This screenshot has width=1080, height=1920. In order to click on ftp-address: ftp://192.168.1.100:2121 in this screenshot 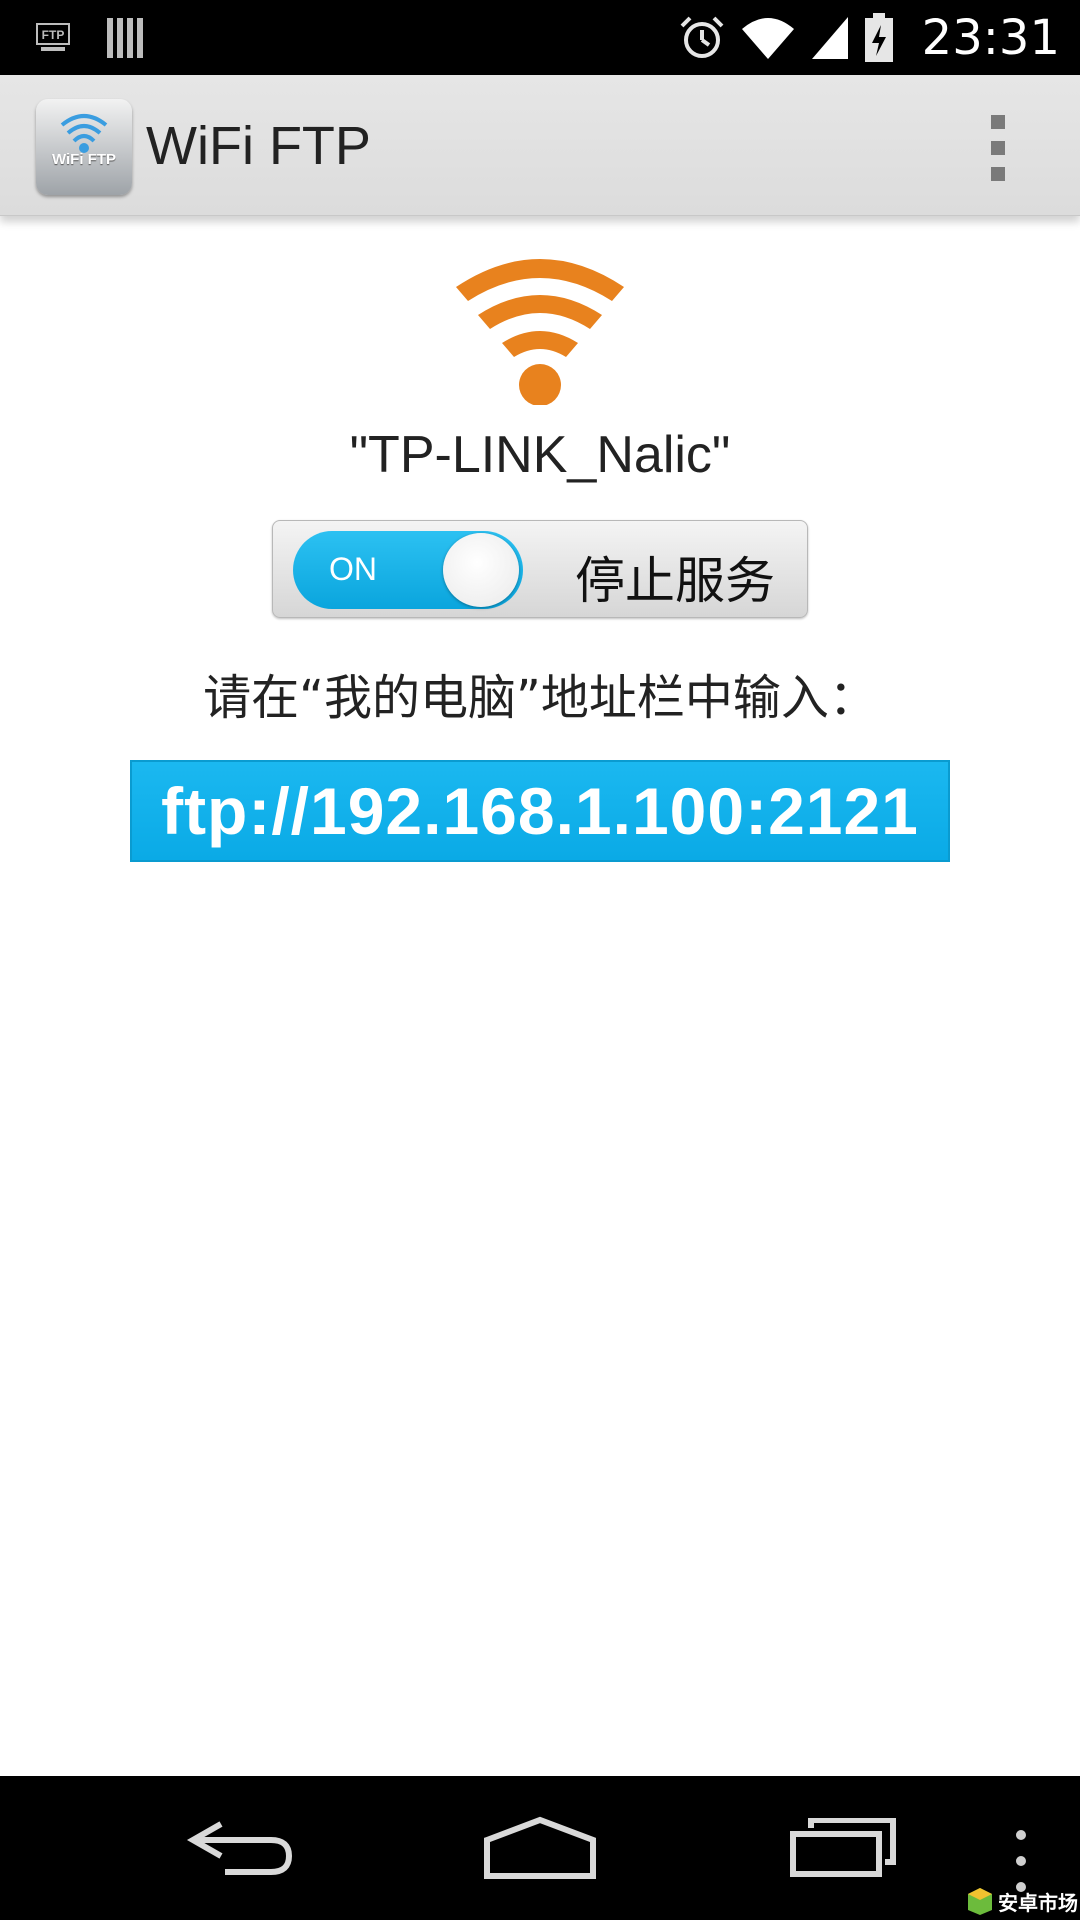, I will do `click(540, 811)`.